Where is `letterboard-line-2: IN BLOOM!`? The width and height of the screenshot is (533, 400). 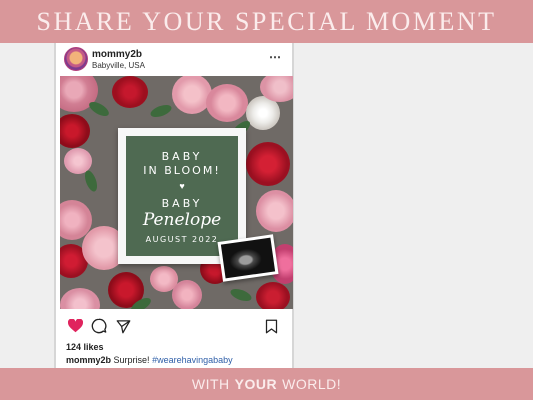 letterboard-line-2: IN BLOOM! is located at coordinates (182, 170).